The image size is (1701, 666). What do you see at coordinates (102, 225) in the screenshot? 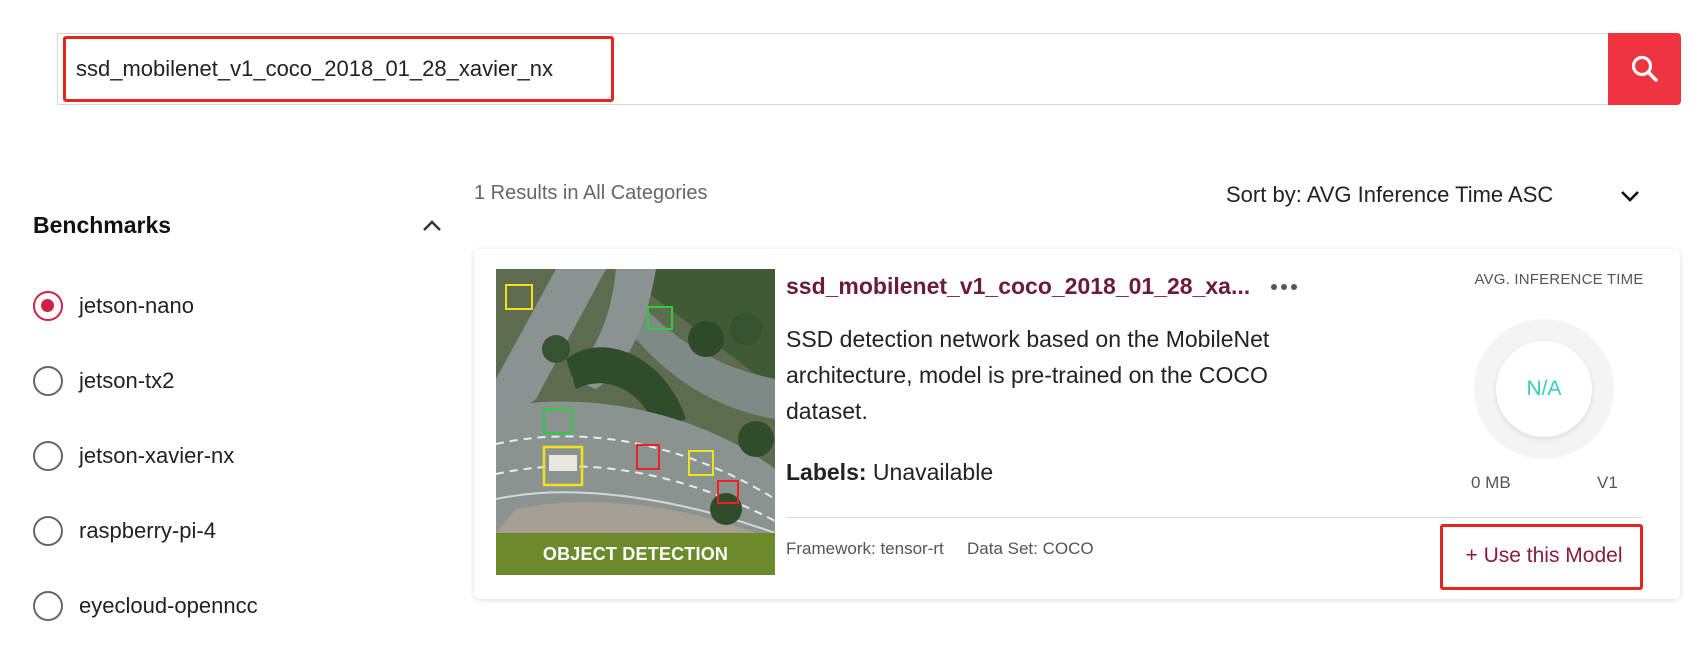
I see `benchmarks-title: Benchmarks` at bounding box center [102, 225].